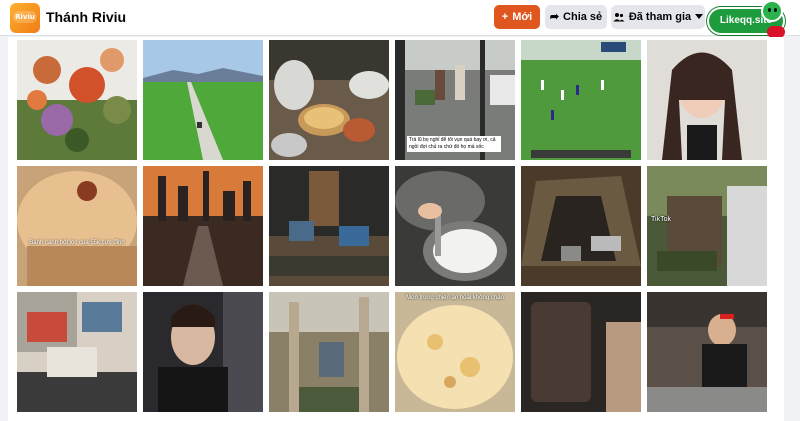 The width and height of the screenshot is (800, 421). I want to click on egg-caption: Món trứng chiên ăn hoài không chán, so click(455, 298).